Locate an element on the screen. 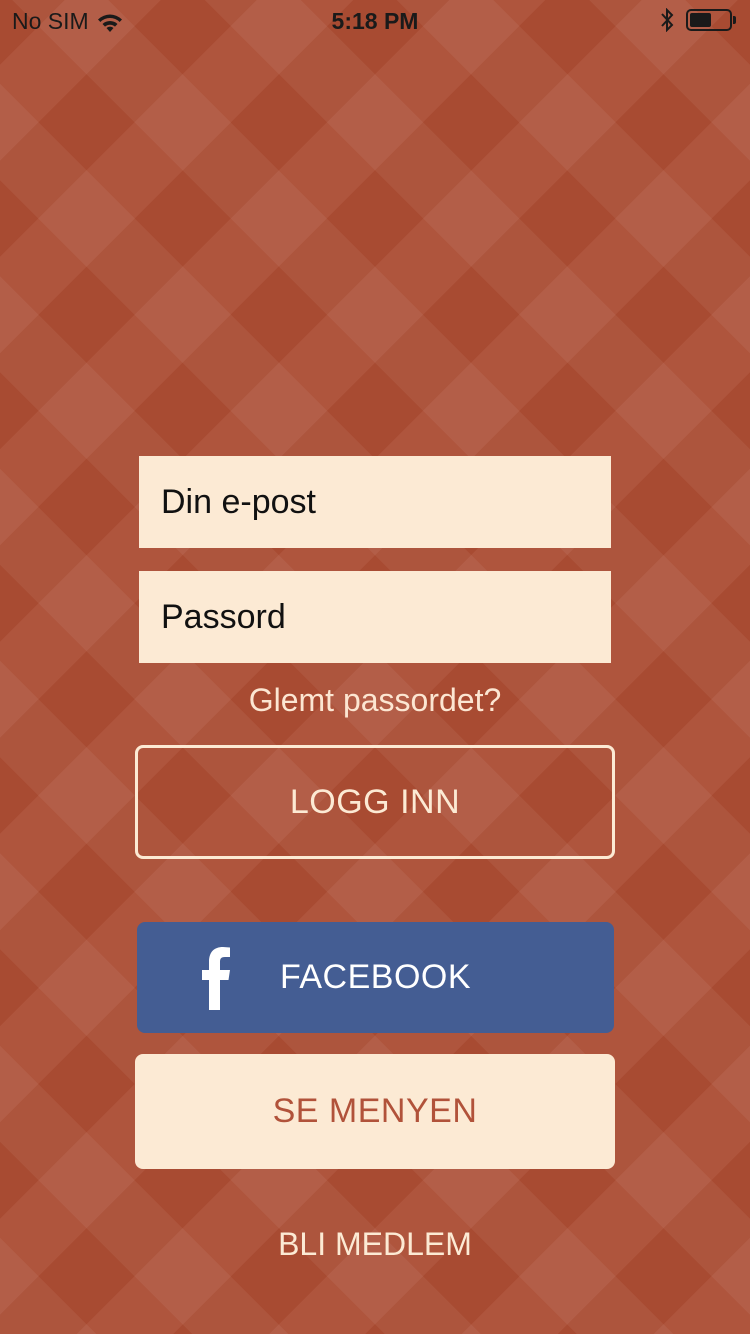 The height and width of the screenshot is (1334, 750). forgot-password-label: Glemt passordet? is located at coordinates (375, 700).